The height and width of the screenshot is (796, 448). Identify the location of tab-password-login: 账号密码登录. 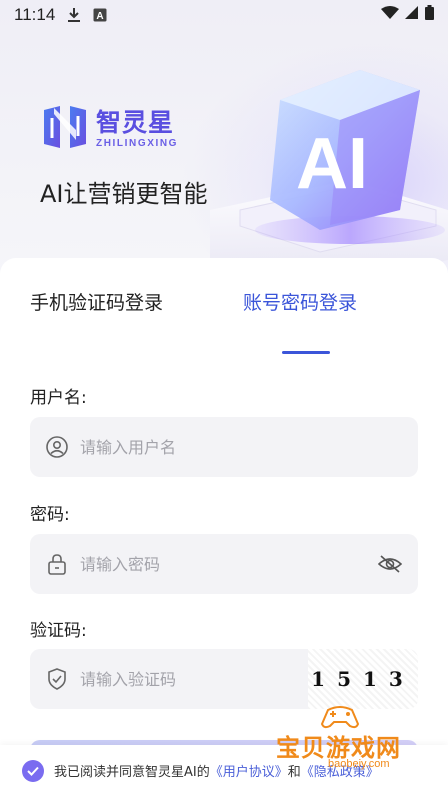
(300, 301).